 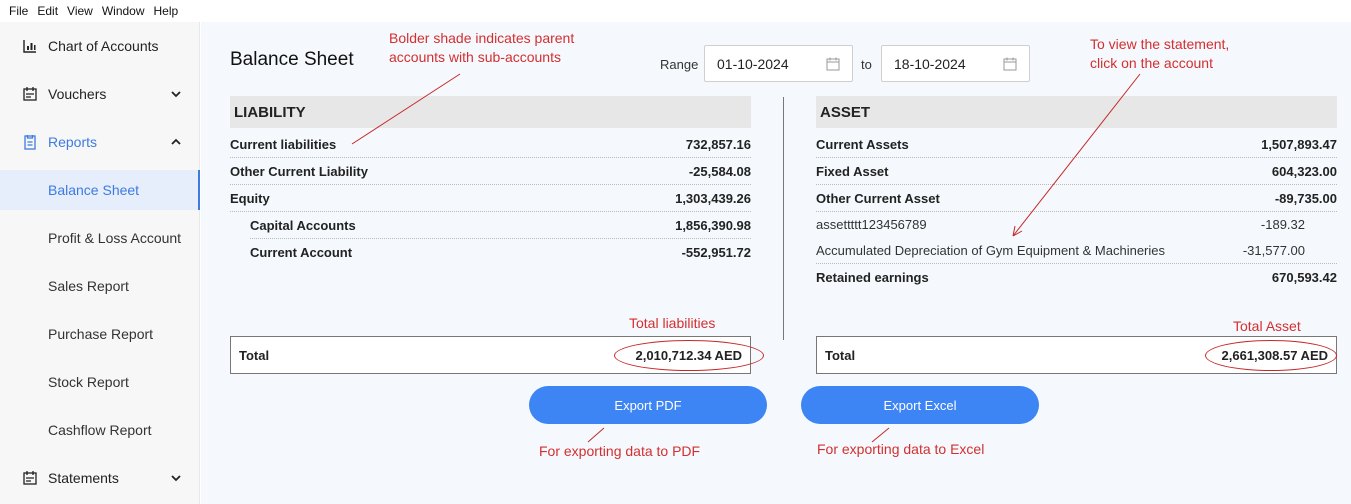 I want to click on chart-icon, so click(x=29, y=46).